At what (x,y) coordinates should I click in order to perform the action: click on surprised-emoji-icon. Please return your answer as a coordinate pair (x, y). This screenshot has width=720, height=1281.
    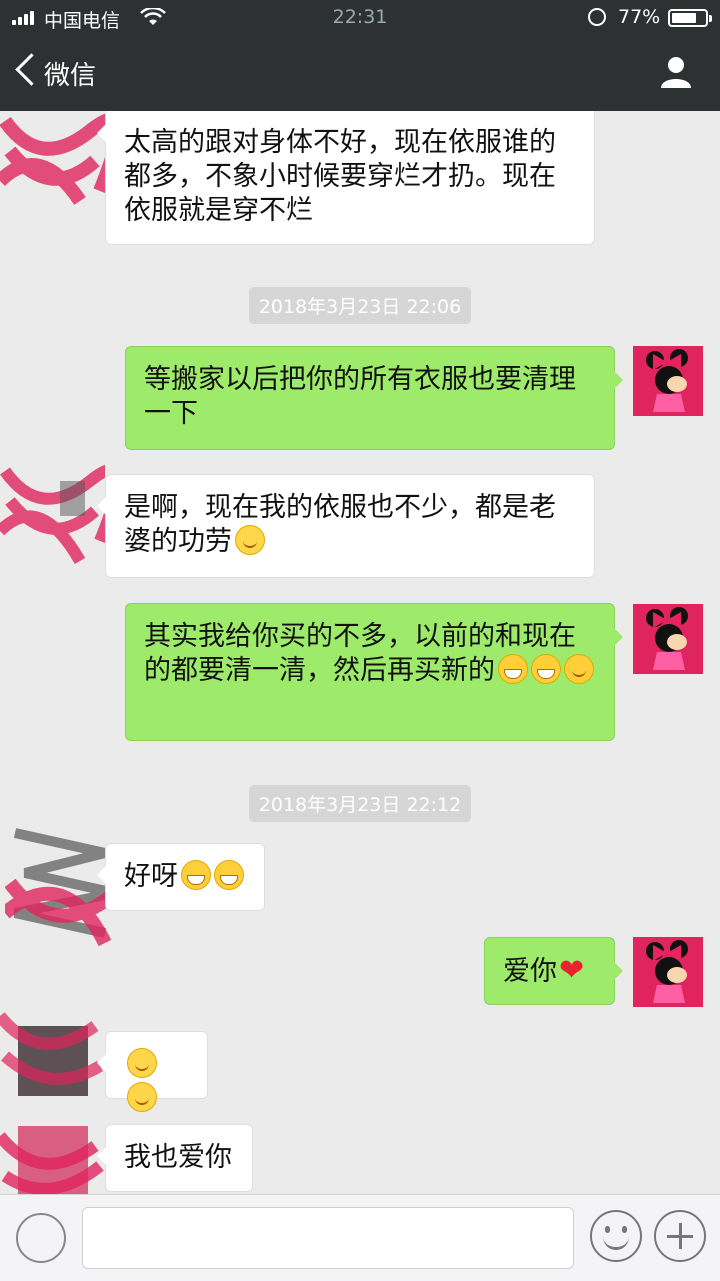
    Looking at the image, I should click on (579, 669).